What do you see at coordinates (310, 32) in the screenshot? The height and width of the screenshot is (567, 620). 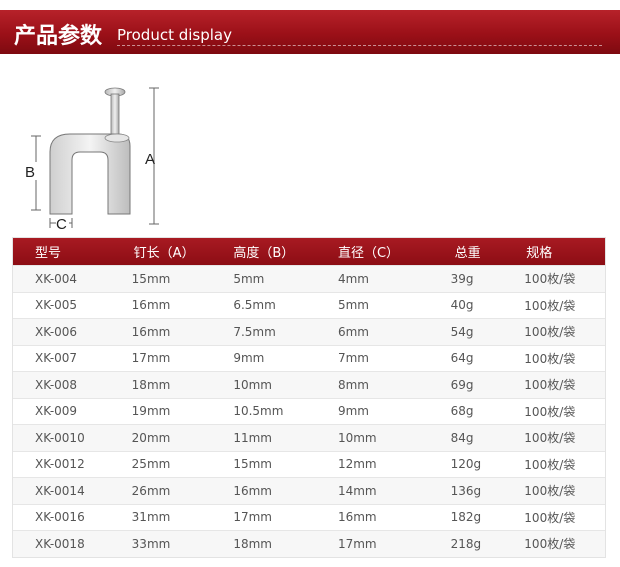 I see `header-banner: 产品参数 Product display` at bounding box center [310, 32].